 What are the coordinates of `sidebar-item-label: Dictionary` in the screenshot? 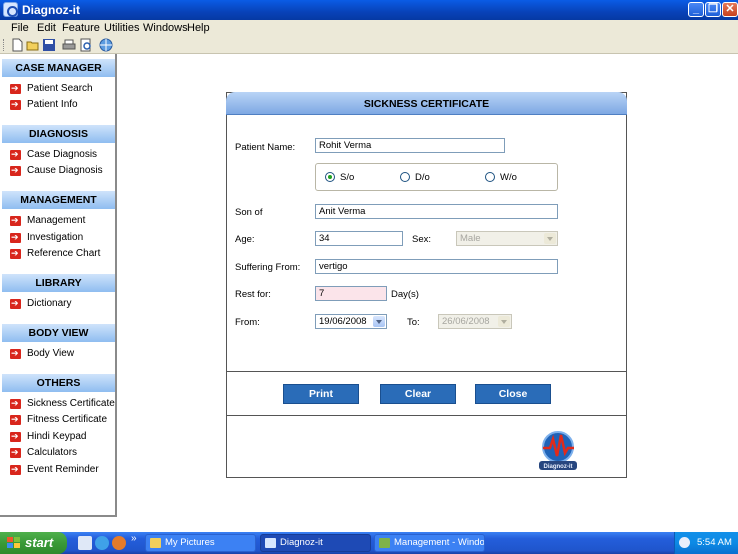 It's located at (49, 303).